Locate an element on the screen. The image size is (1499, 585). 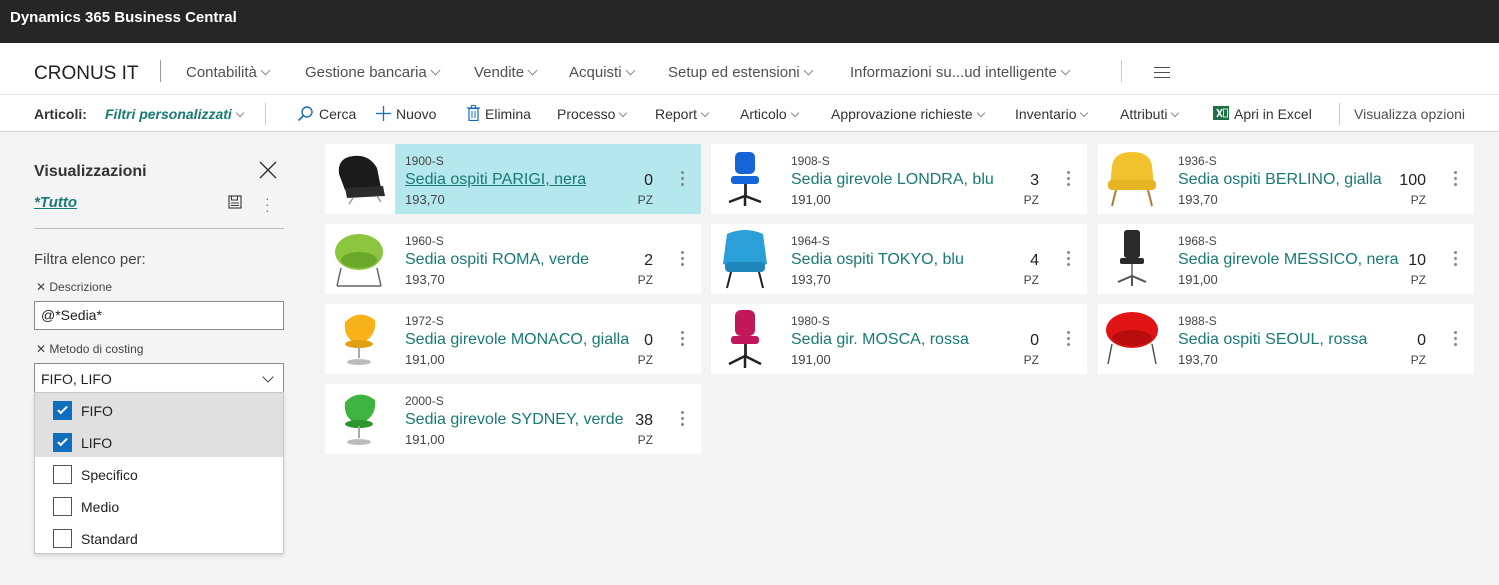
close-icon is located at coordinates (268, 170).